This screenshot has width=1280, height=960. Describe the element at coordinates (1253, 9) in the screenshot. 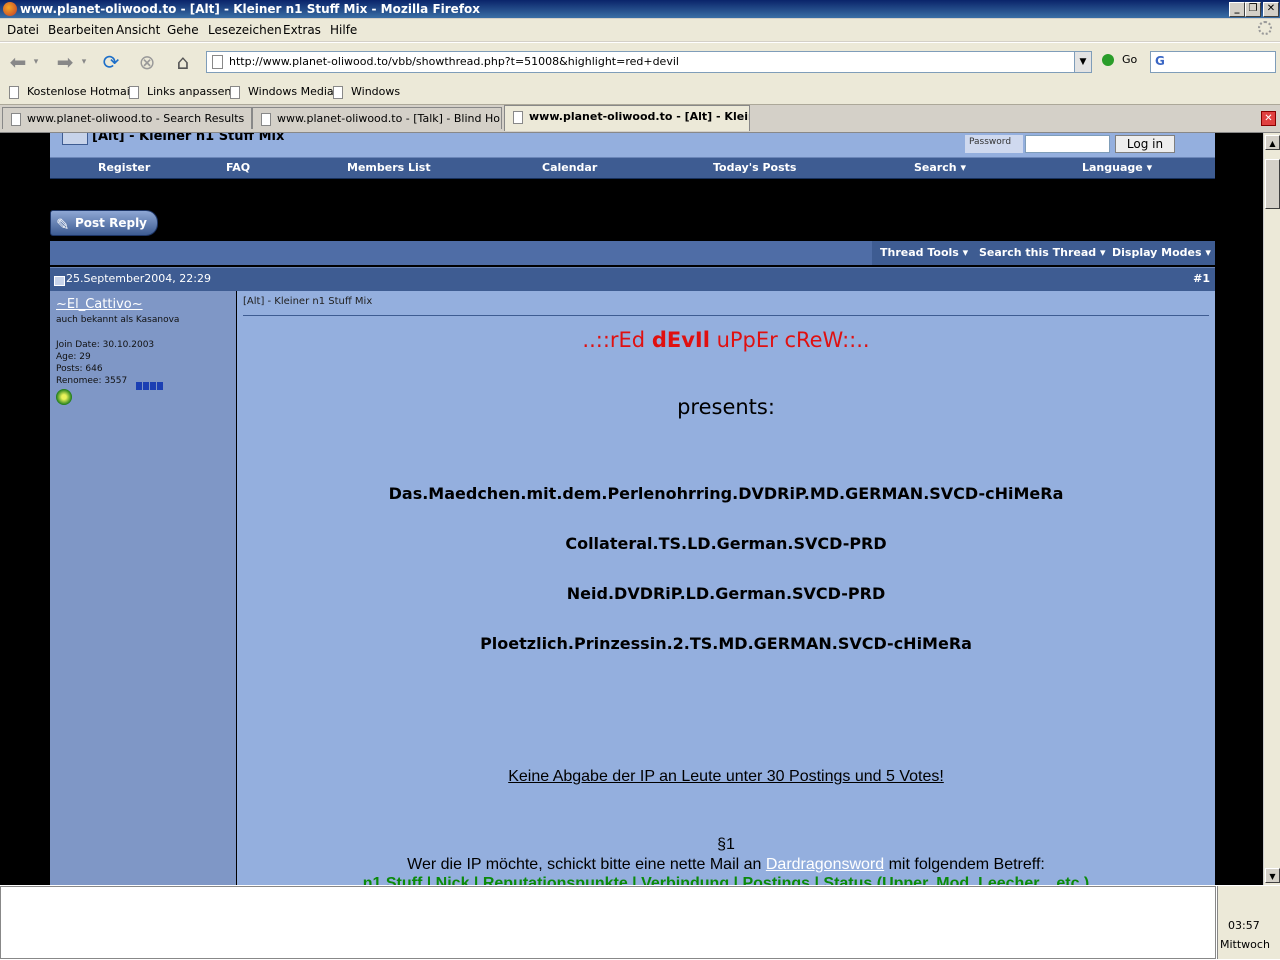

I see `restore-icon: ❐` at that location.